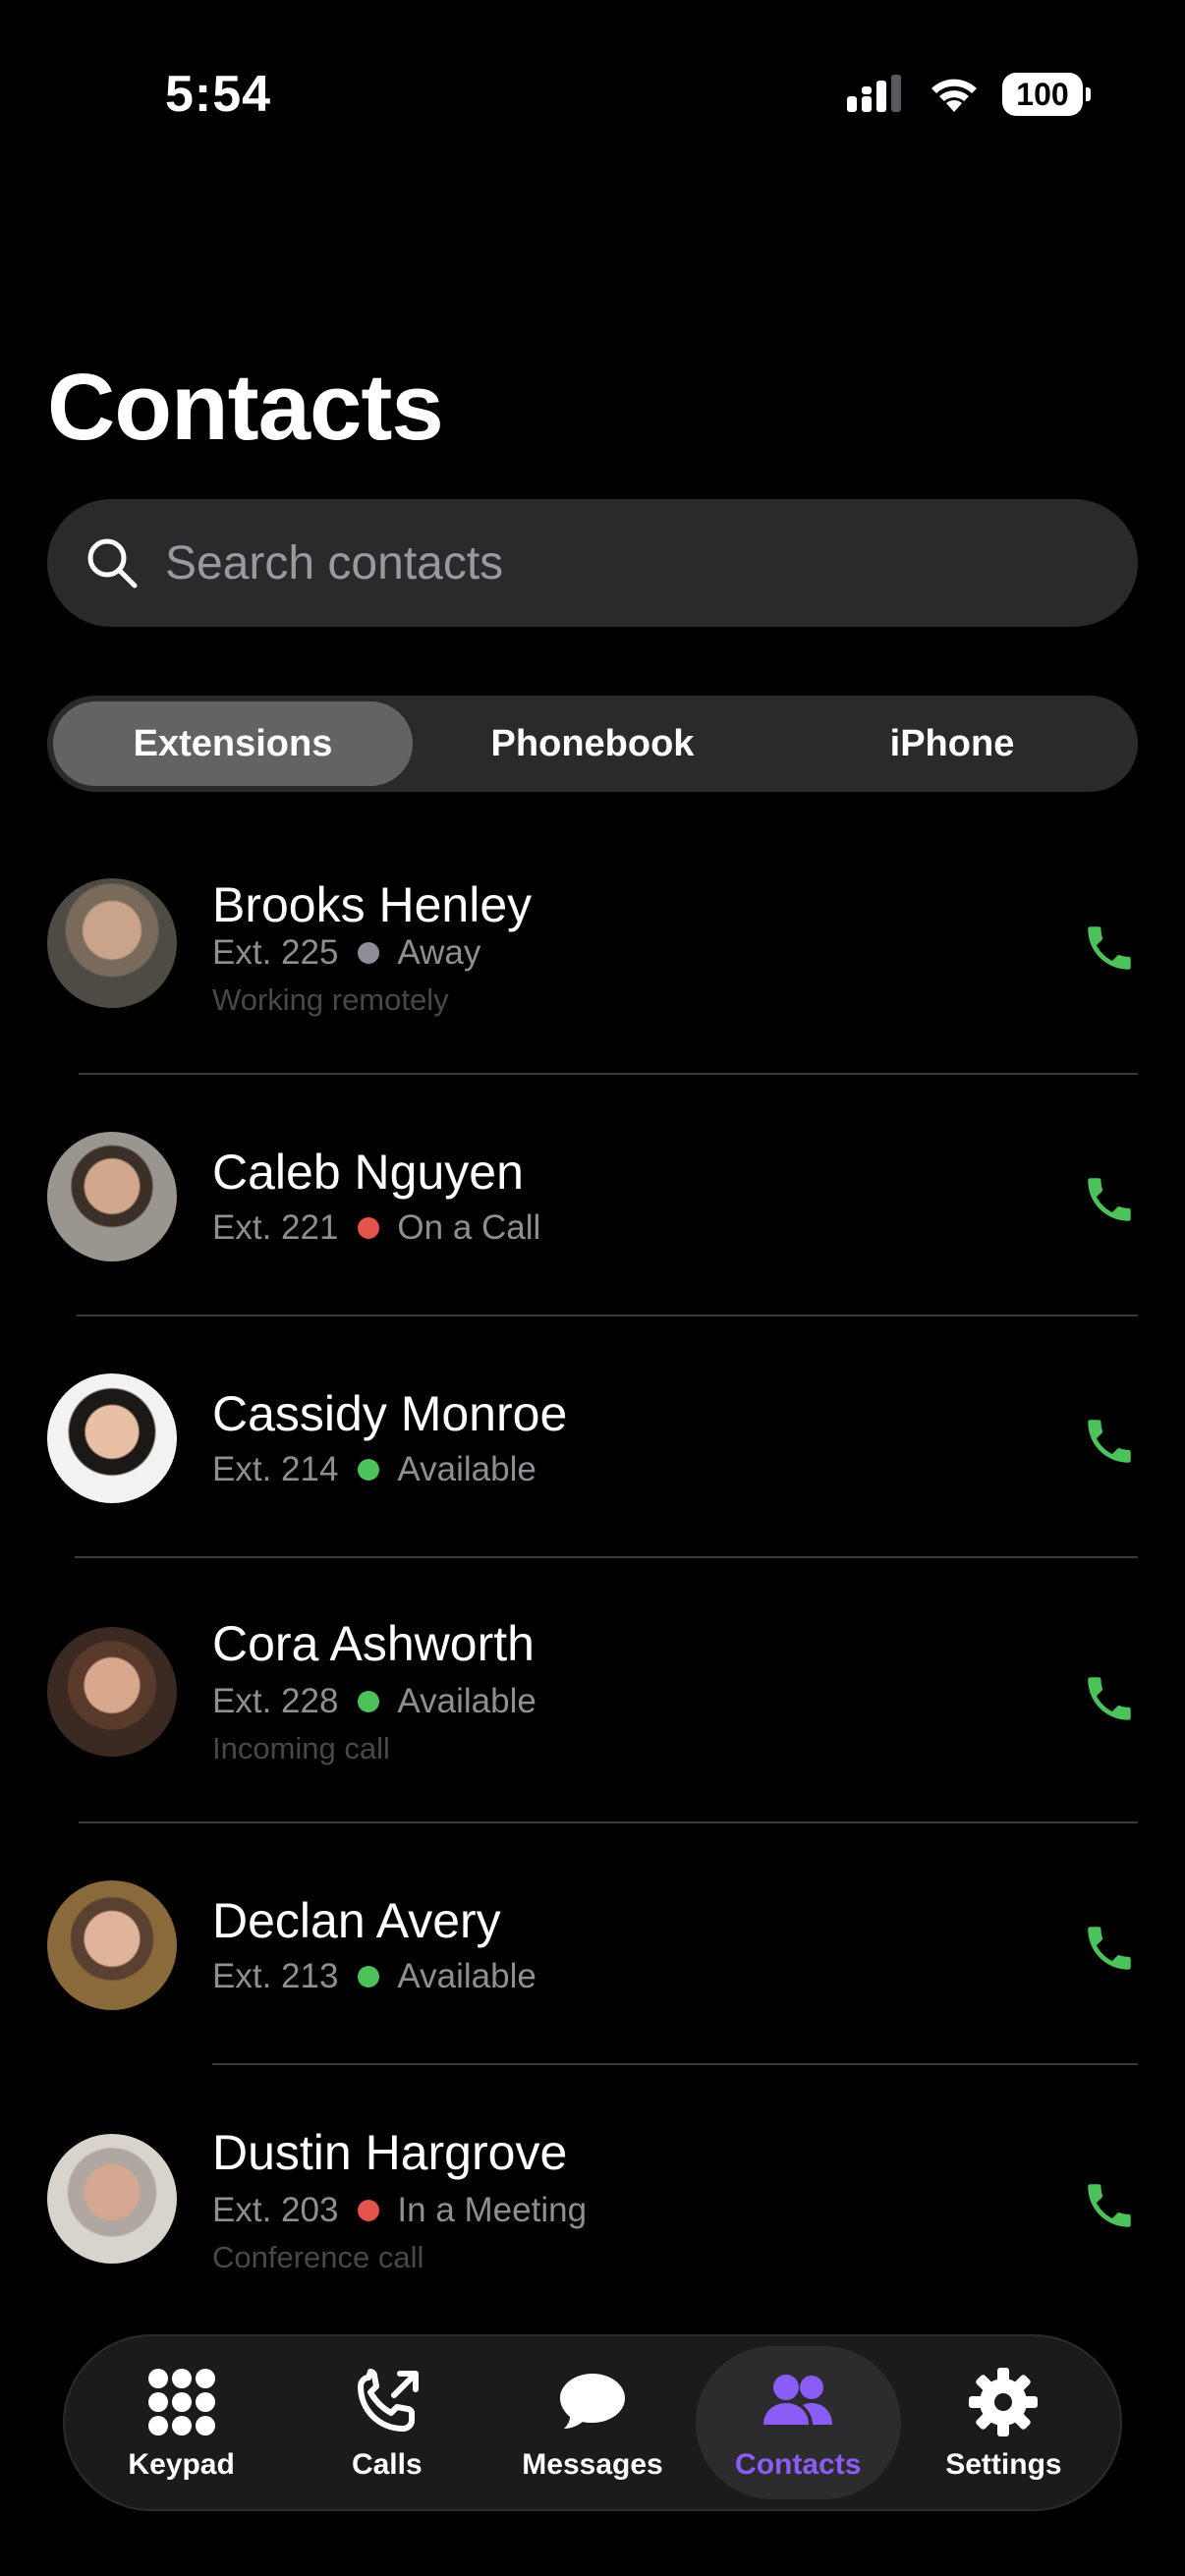  I want to click on keypad-icon, so click(181, 2402).